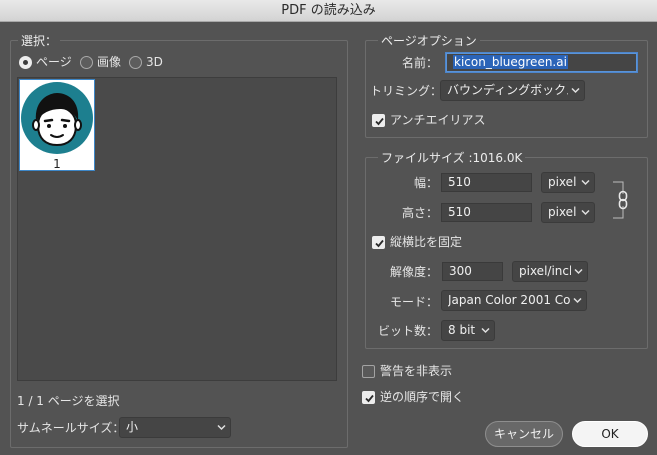 This screenshot has height=455, width=657. What do you see at coordinates (54, 62) in the screenshot?
I see `radio-page-label: ページ` at bounding box center [54, 62].